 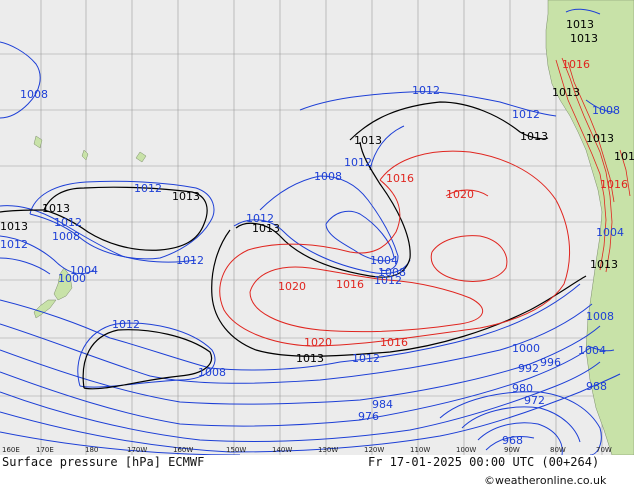 What do you see at coordinates (11, 450) in the screenshot?
I see `longitude-tick: 160E` at bounding box center [11, 450].